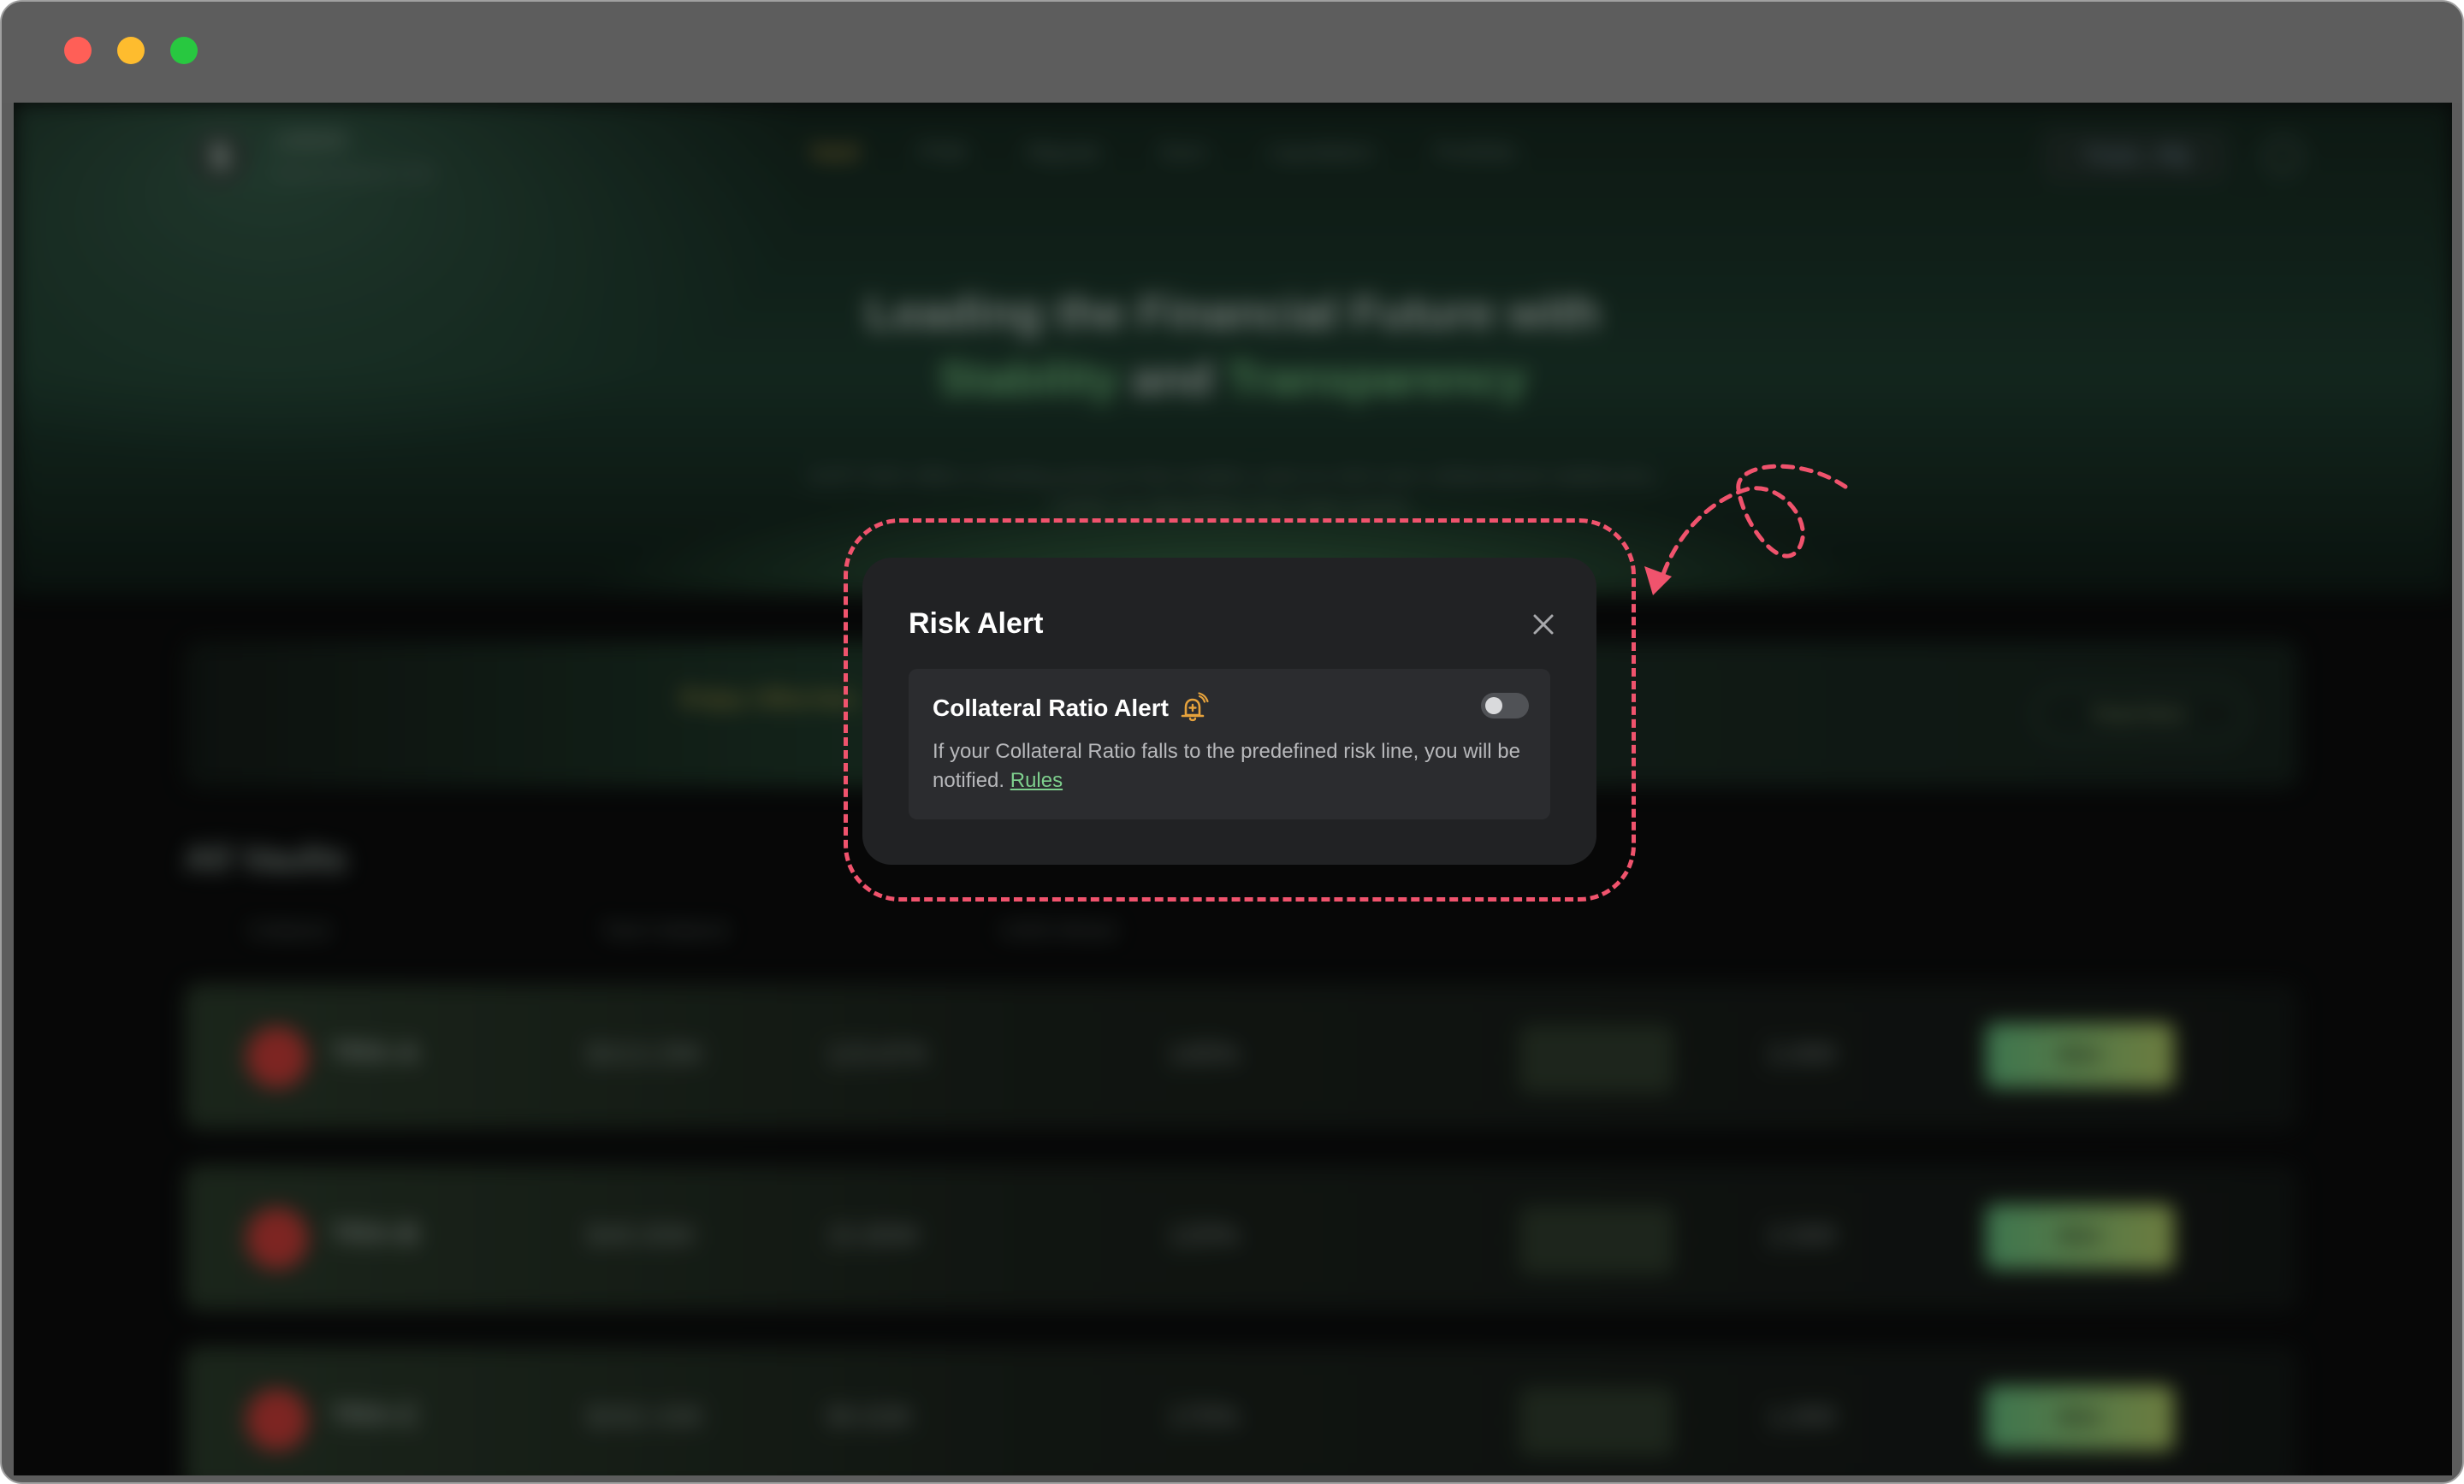 The width and height of the screenshot is (2464, 1484). What do you see at coordinates (1505, 705) in the screenshot?
I see `alert-toggle` at bounding box center [1505, 705].